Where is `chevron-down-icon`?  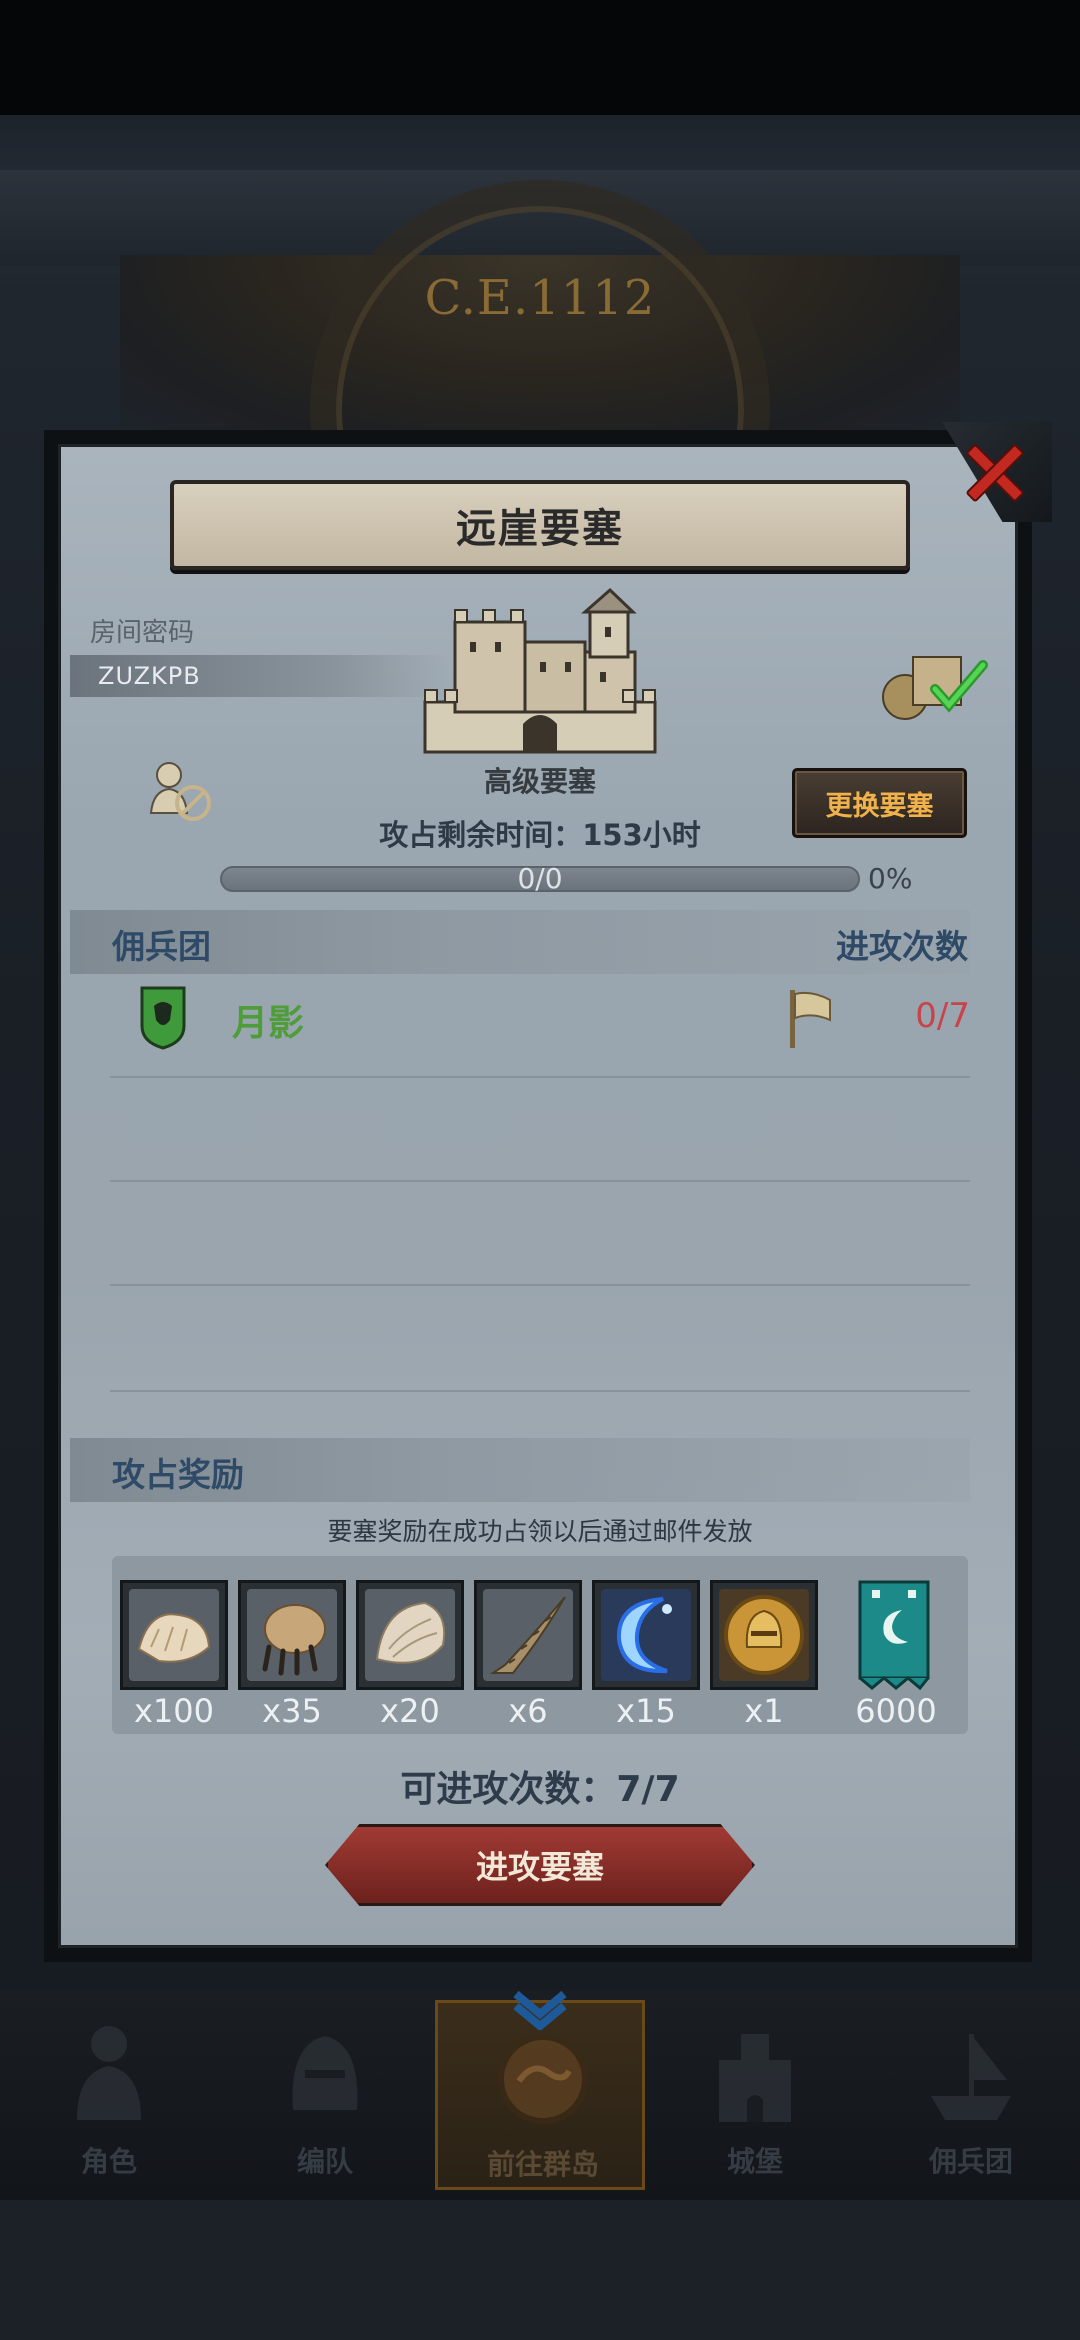
chevron-down-icon is located at coordinates (540, 2010).